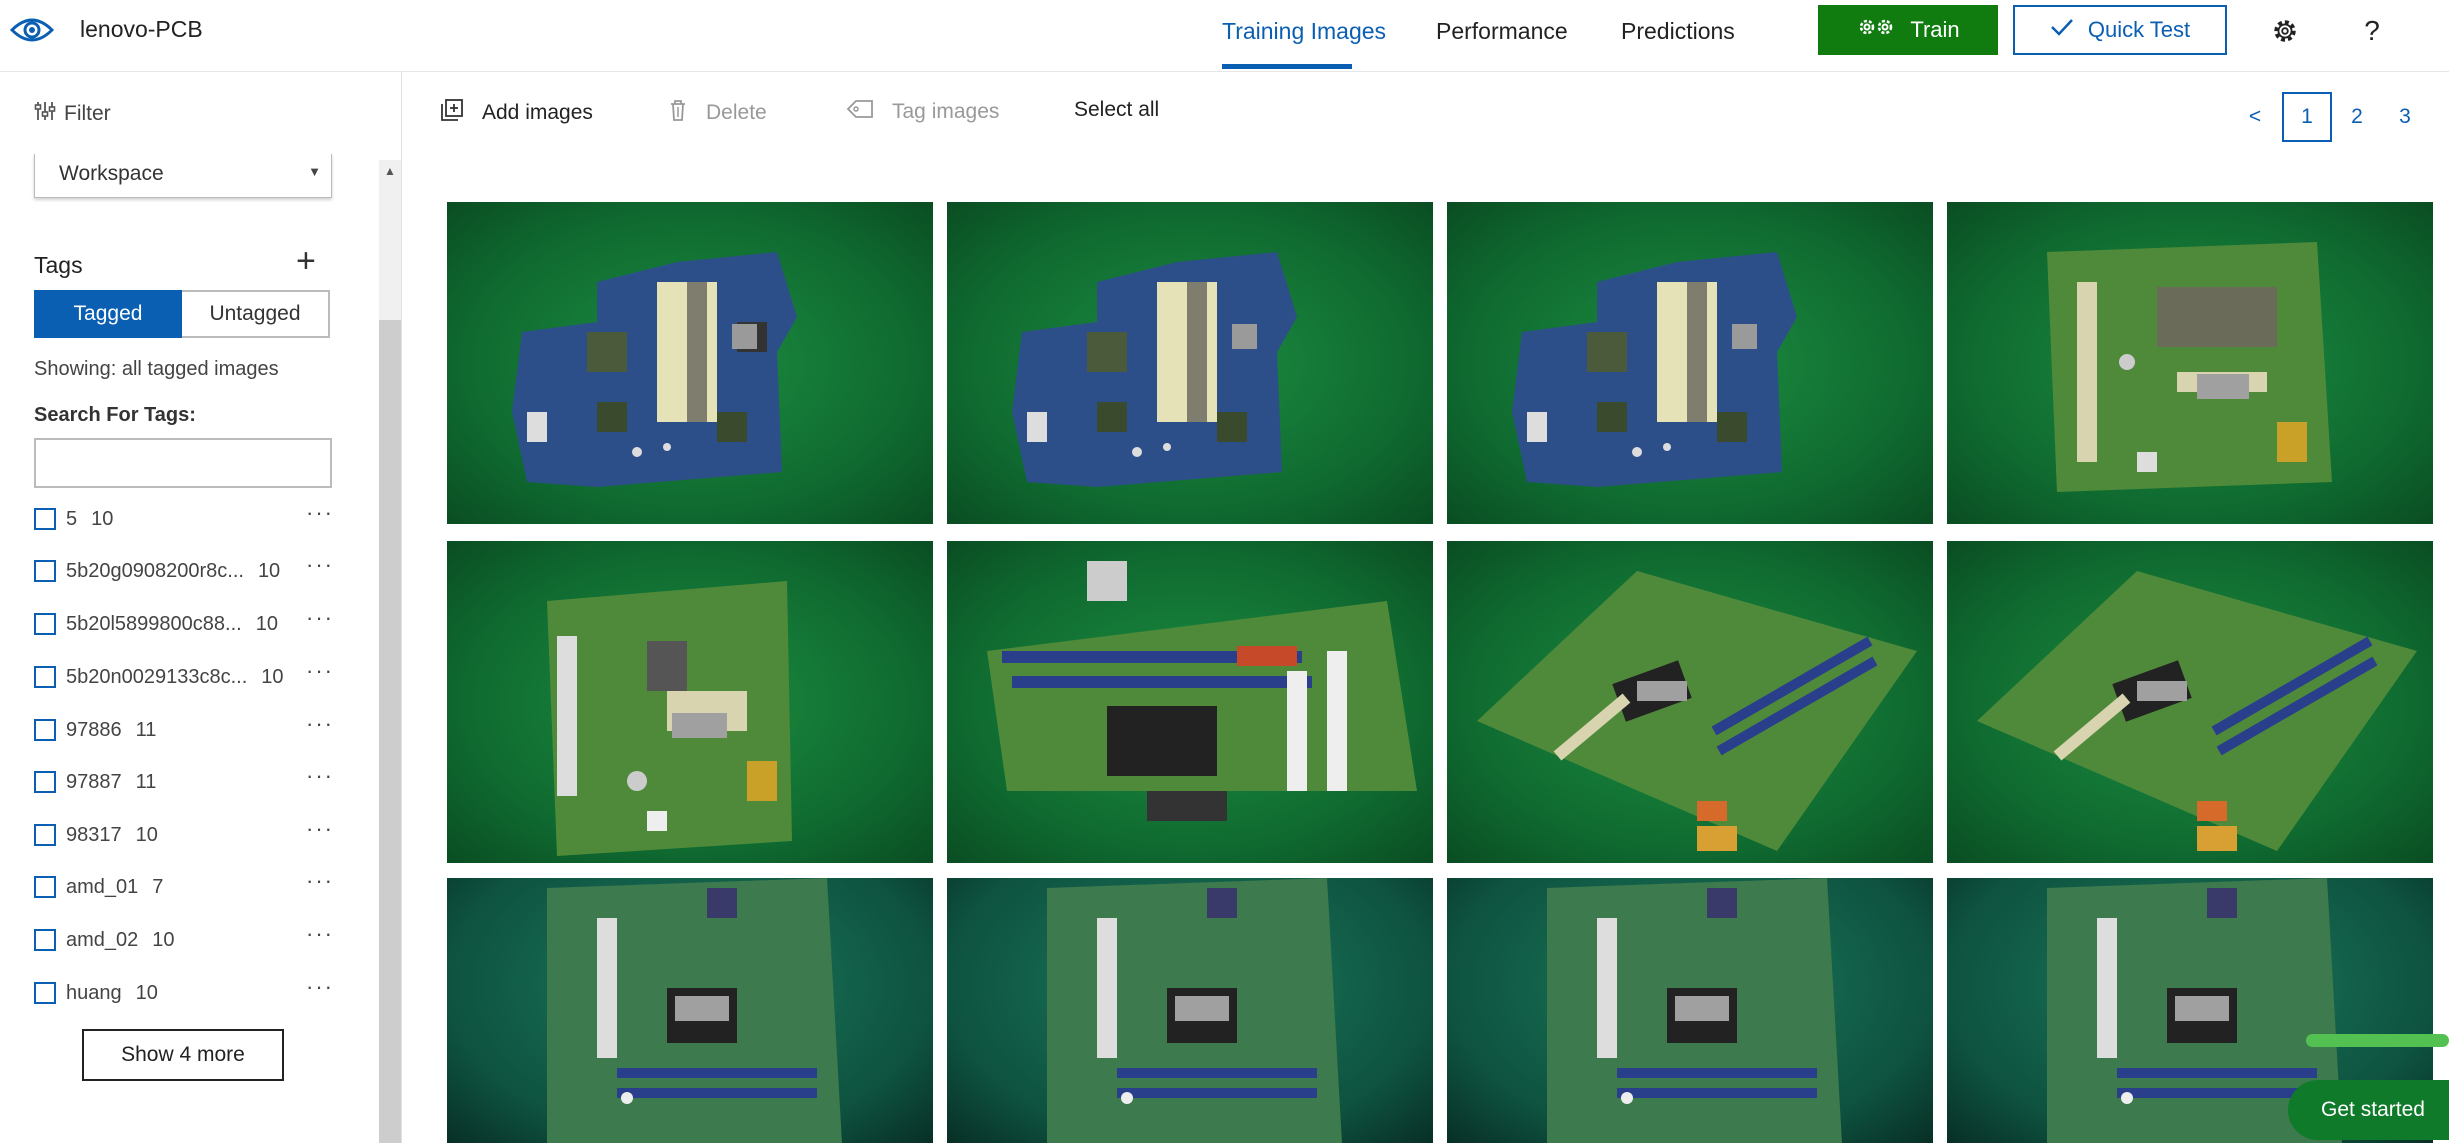  Describe the element at coordinates (2139, 29) in the screenshot. I see `quick-test-label: Quick Test` at that location.